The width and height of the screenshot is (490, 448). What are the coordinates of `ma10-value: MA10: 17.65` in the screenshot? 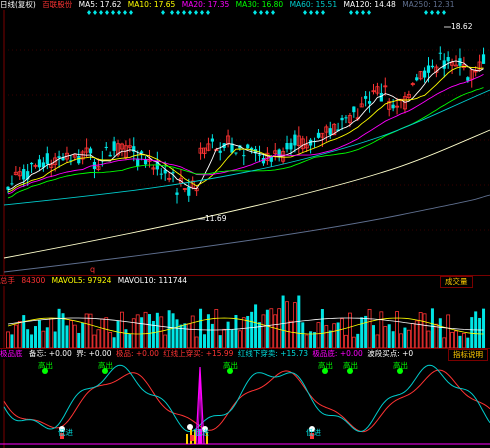 It's located at (151, 4).